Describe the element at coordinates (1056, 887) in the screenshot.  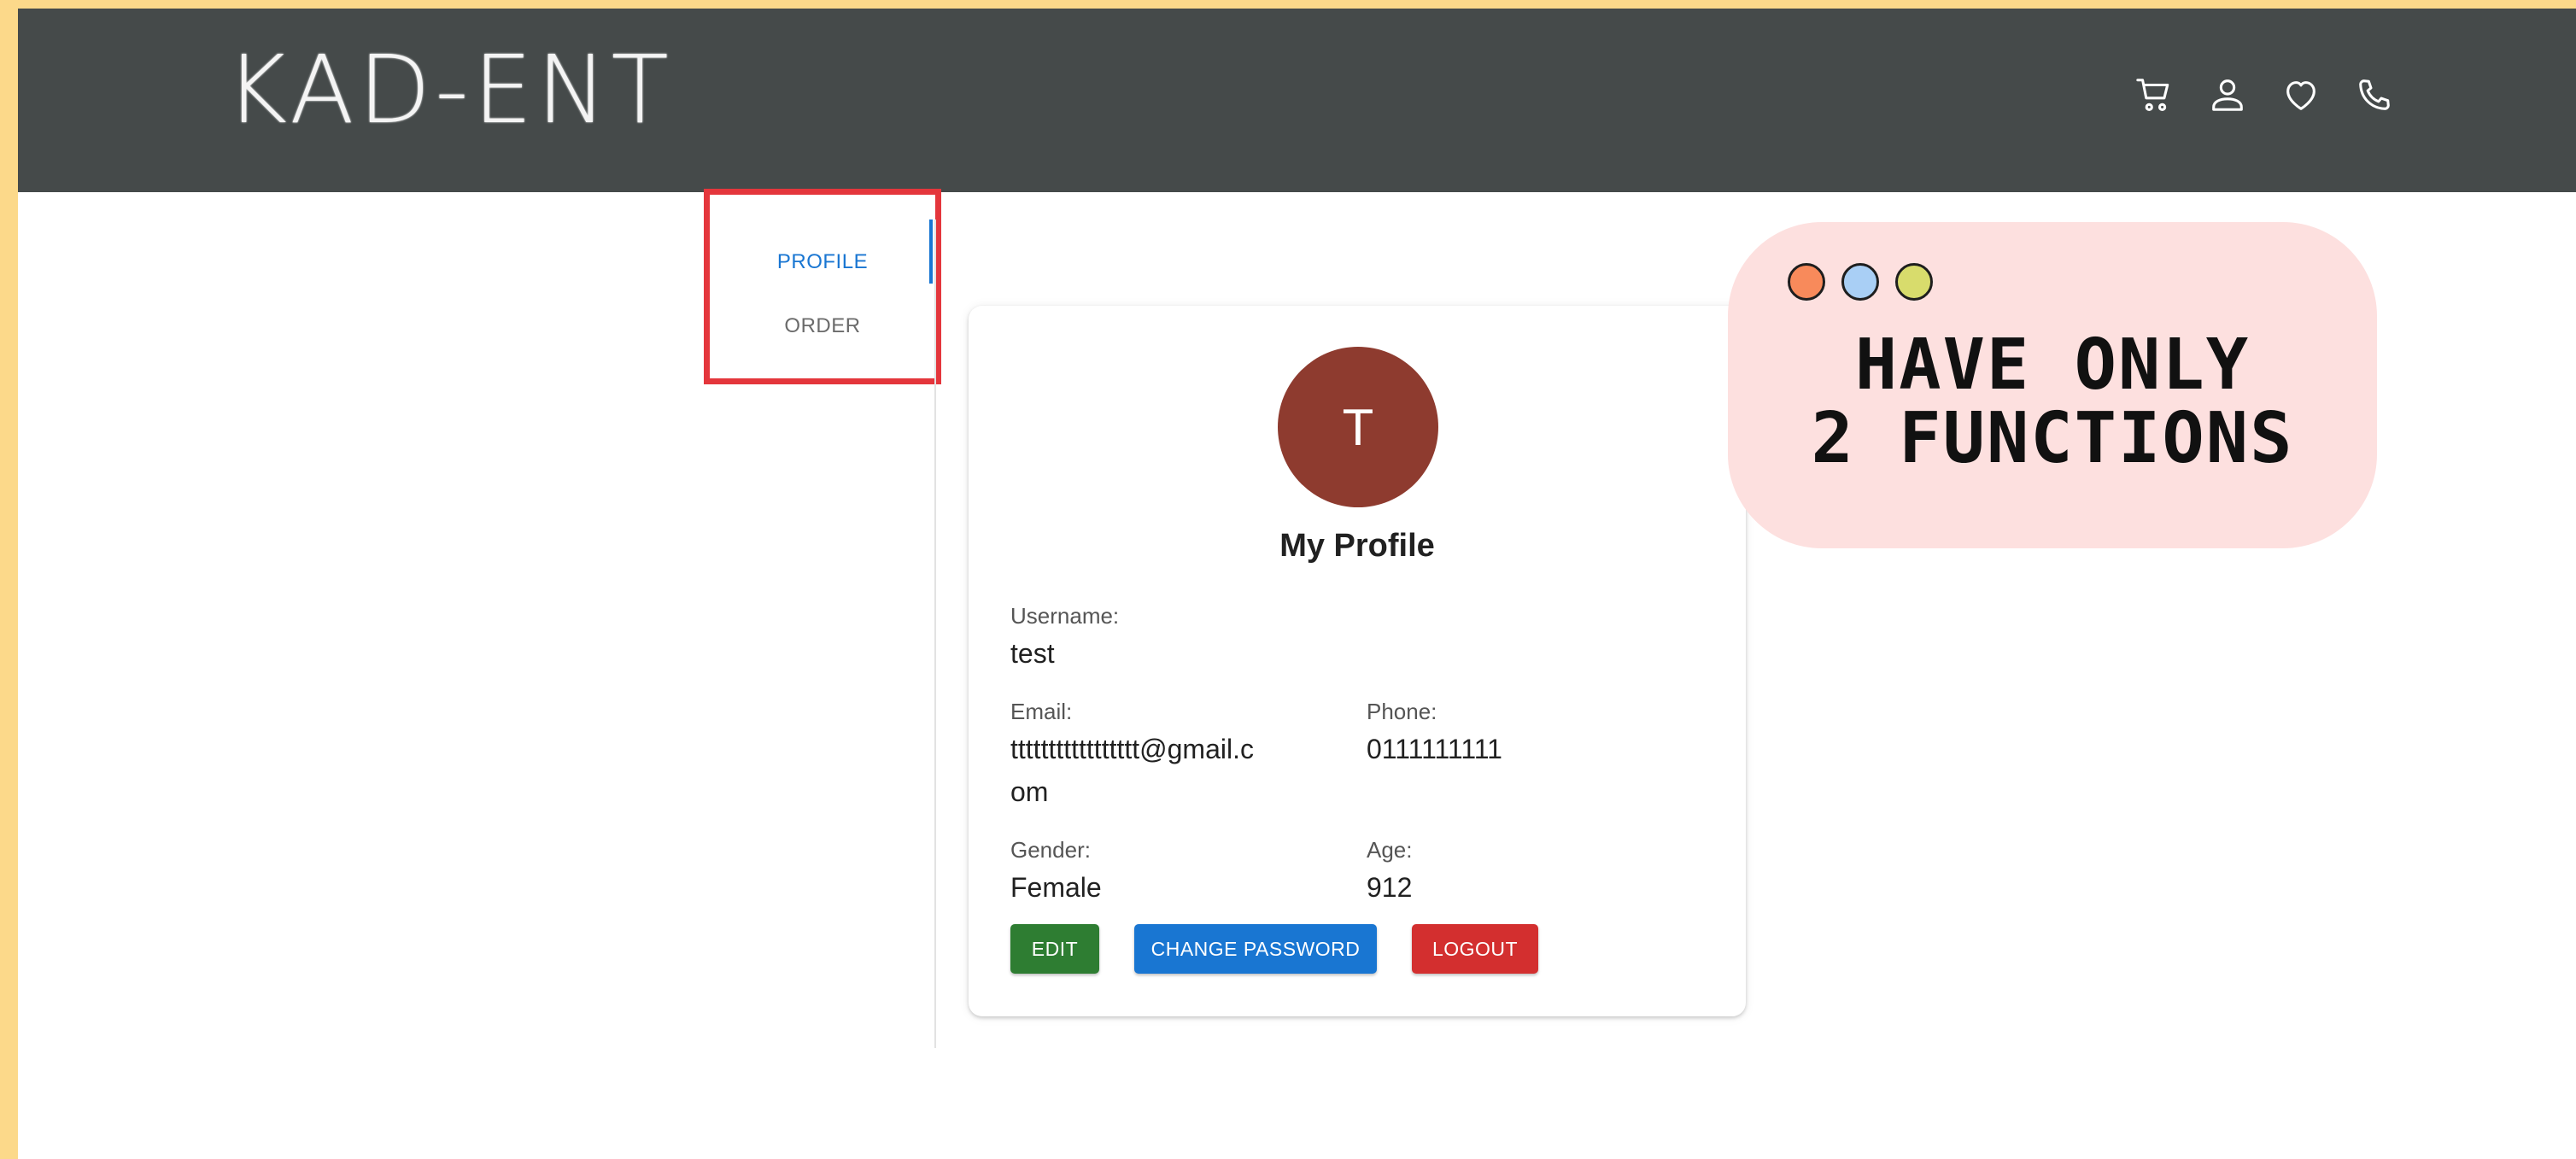
I see `gender-value: Female` at that location.